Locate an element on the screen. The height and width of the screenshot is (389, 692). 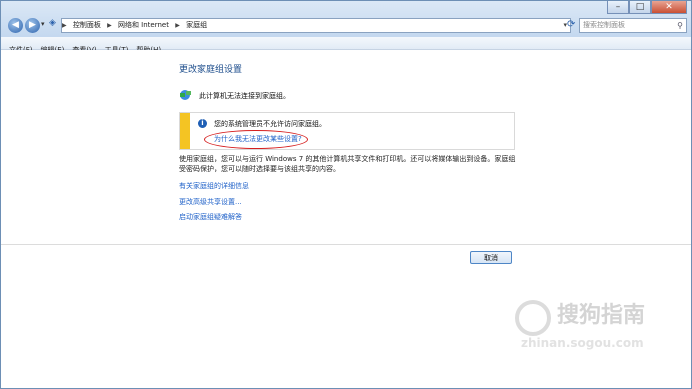
divider is located at coordinates (346, 244).